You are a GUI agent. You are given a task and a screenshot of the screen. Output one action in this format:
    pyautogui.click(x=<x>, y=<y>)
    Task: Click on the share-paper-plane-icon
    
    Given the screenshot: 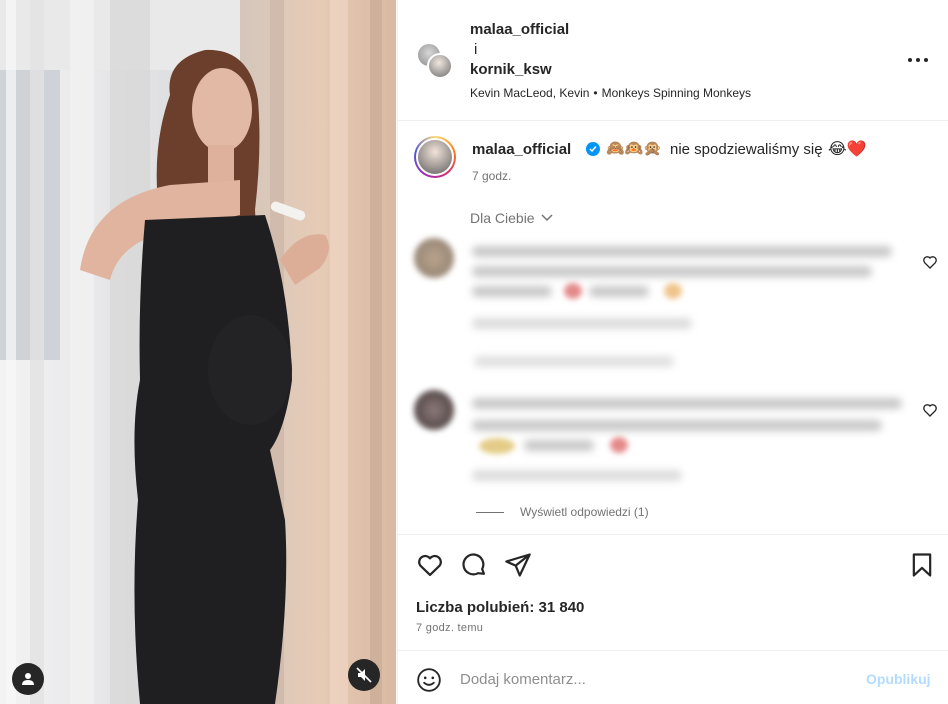 What is the action you would take?
    pyautogui.click(x=518, y=565)
    